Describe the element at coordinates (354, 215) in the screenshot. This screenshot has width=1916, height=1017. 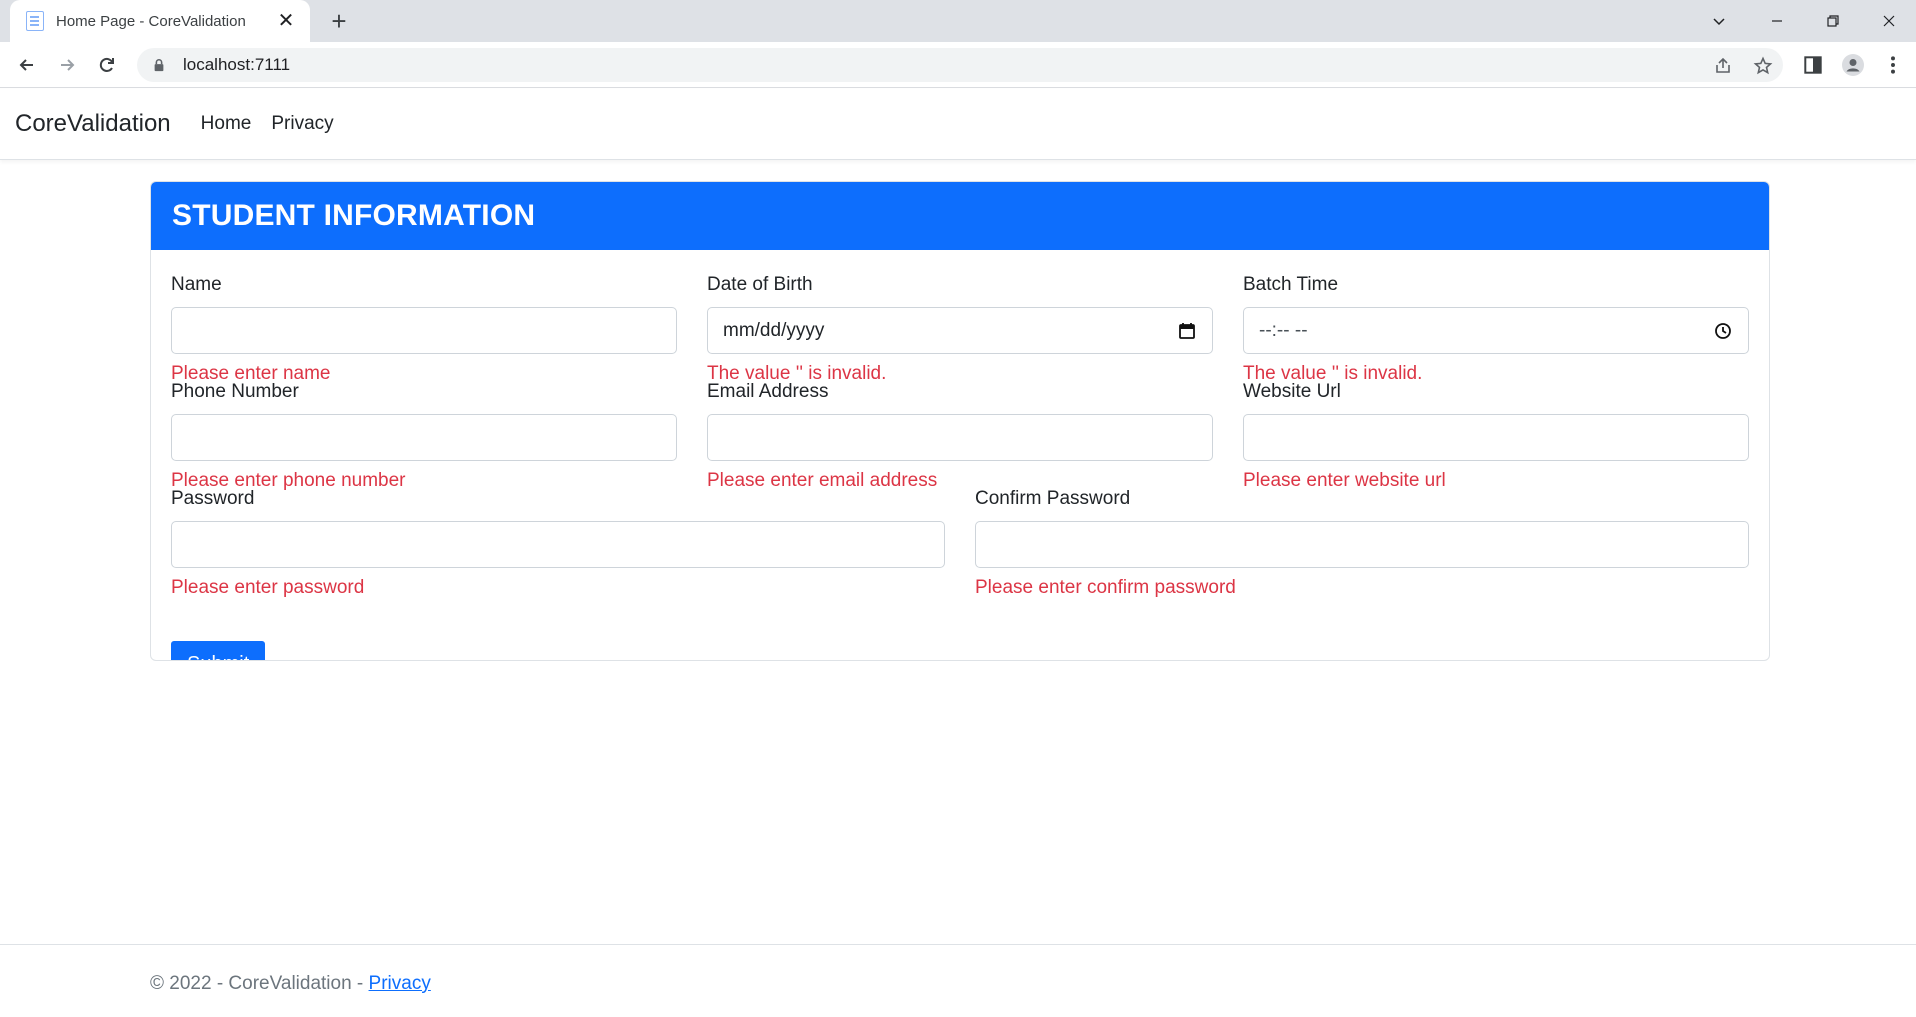
I see `card-title: STUDENT INFORMATION` at that location.